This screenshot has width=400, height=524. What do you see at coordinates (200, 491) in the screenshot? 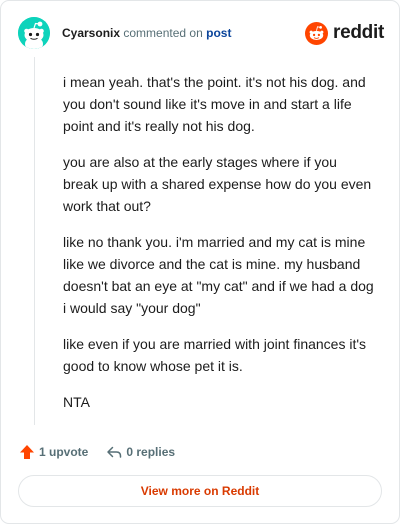
I see `view-more-on-reddit-button: View more on Reddit` at bounding box center [200, 491].